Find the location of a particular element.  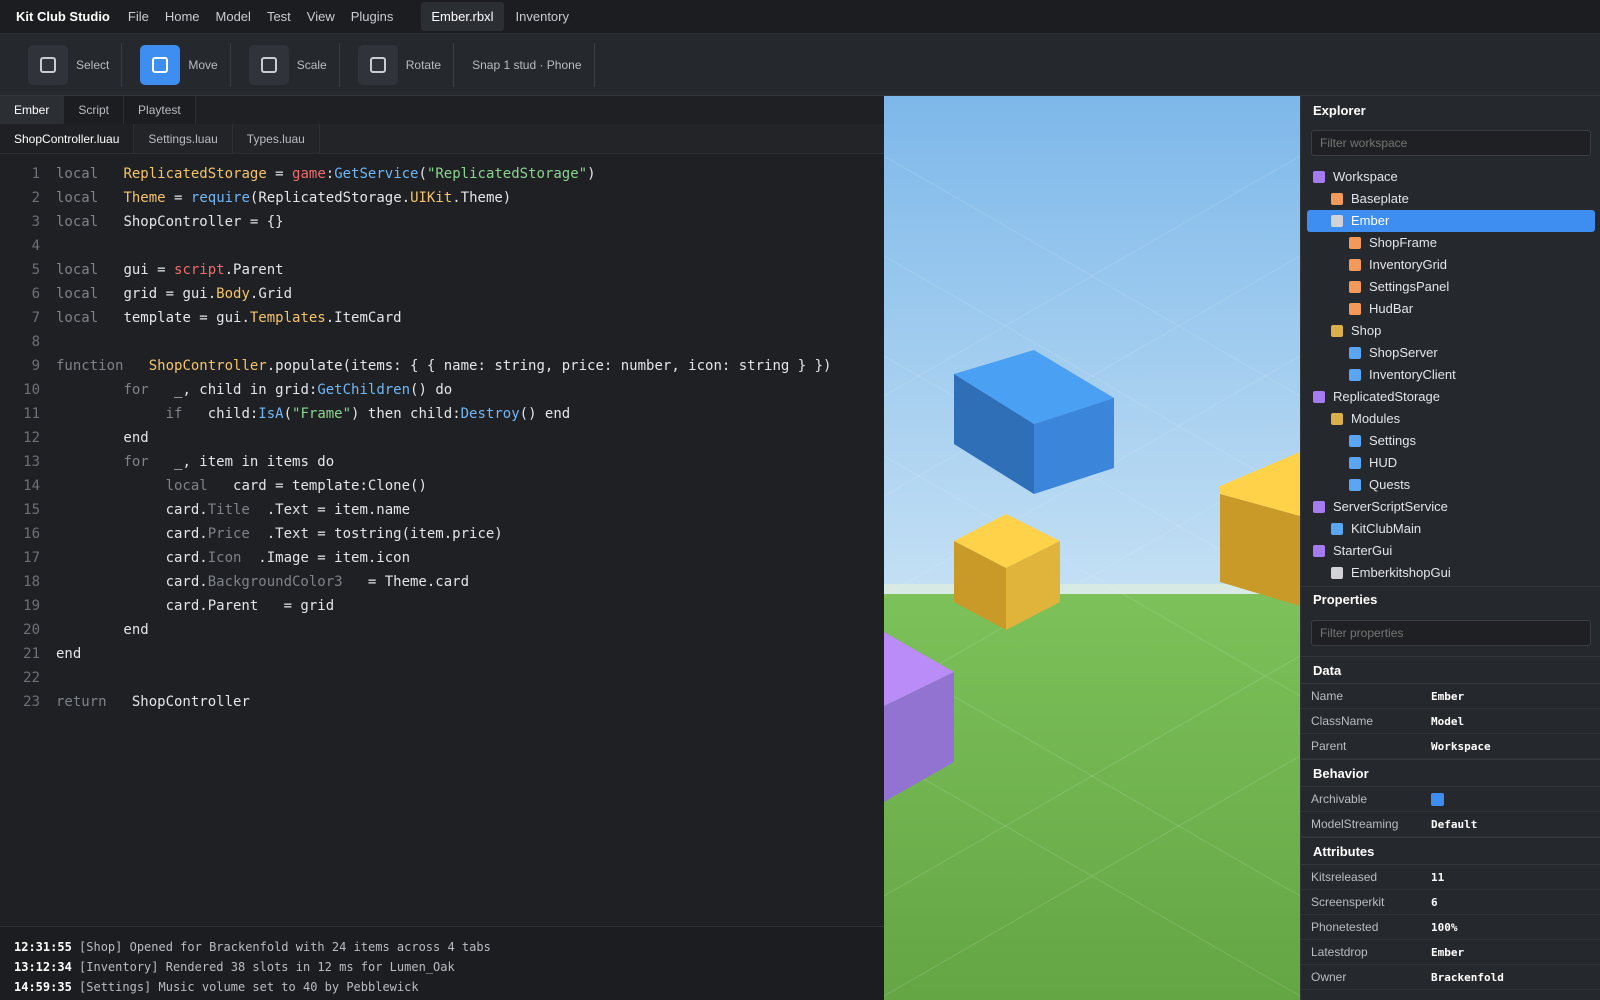

panel-tab-ember: Ember is located at coordinates (32, 110).